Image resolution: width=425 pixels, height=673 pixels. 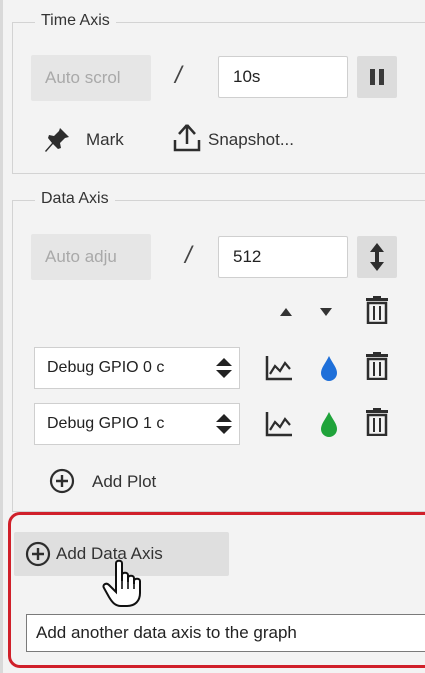 I want to click on triangle-up-icon, so click(x=286, y=312).